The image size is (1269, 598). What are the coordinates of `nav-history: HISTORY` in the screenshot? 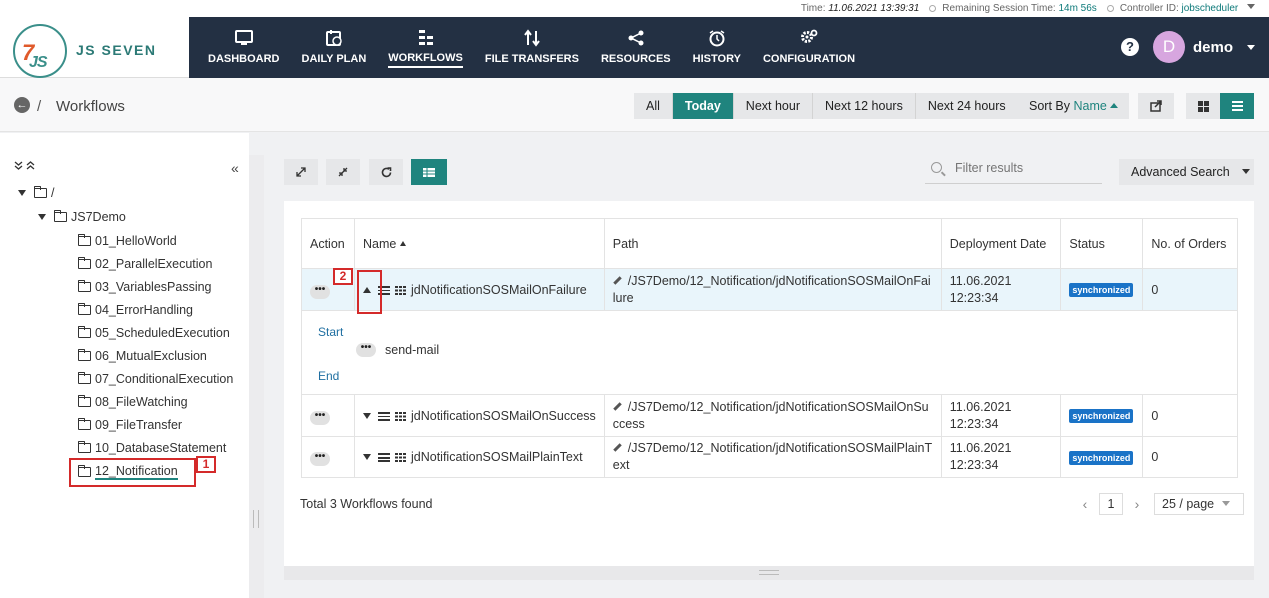 It's located at (717, 47).